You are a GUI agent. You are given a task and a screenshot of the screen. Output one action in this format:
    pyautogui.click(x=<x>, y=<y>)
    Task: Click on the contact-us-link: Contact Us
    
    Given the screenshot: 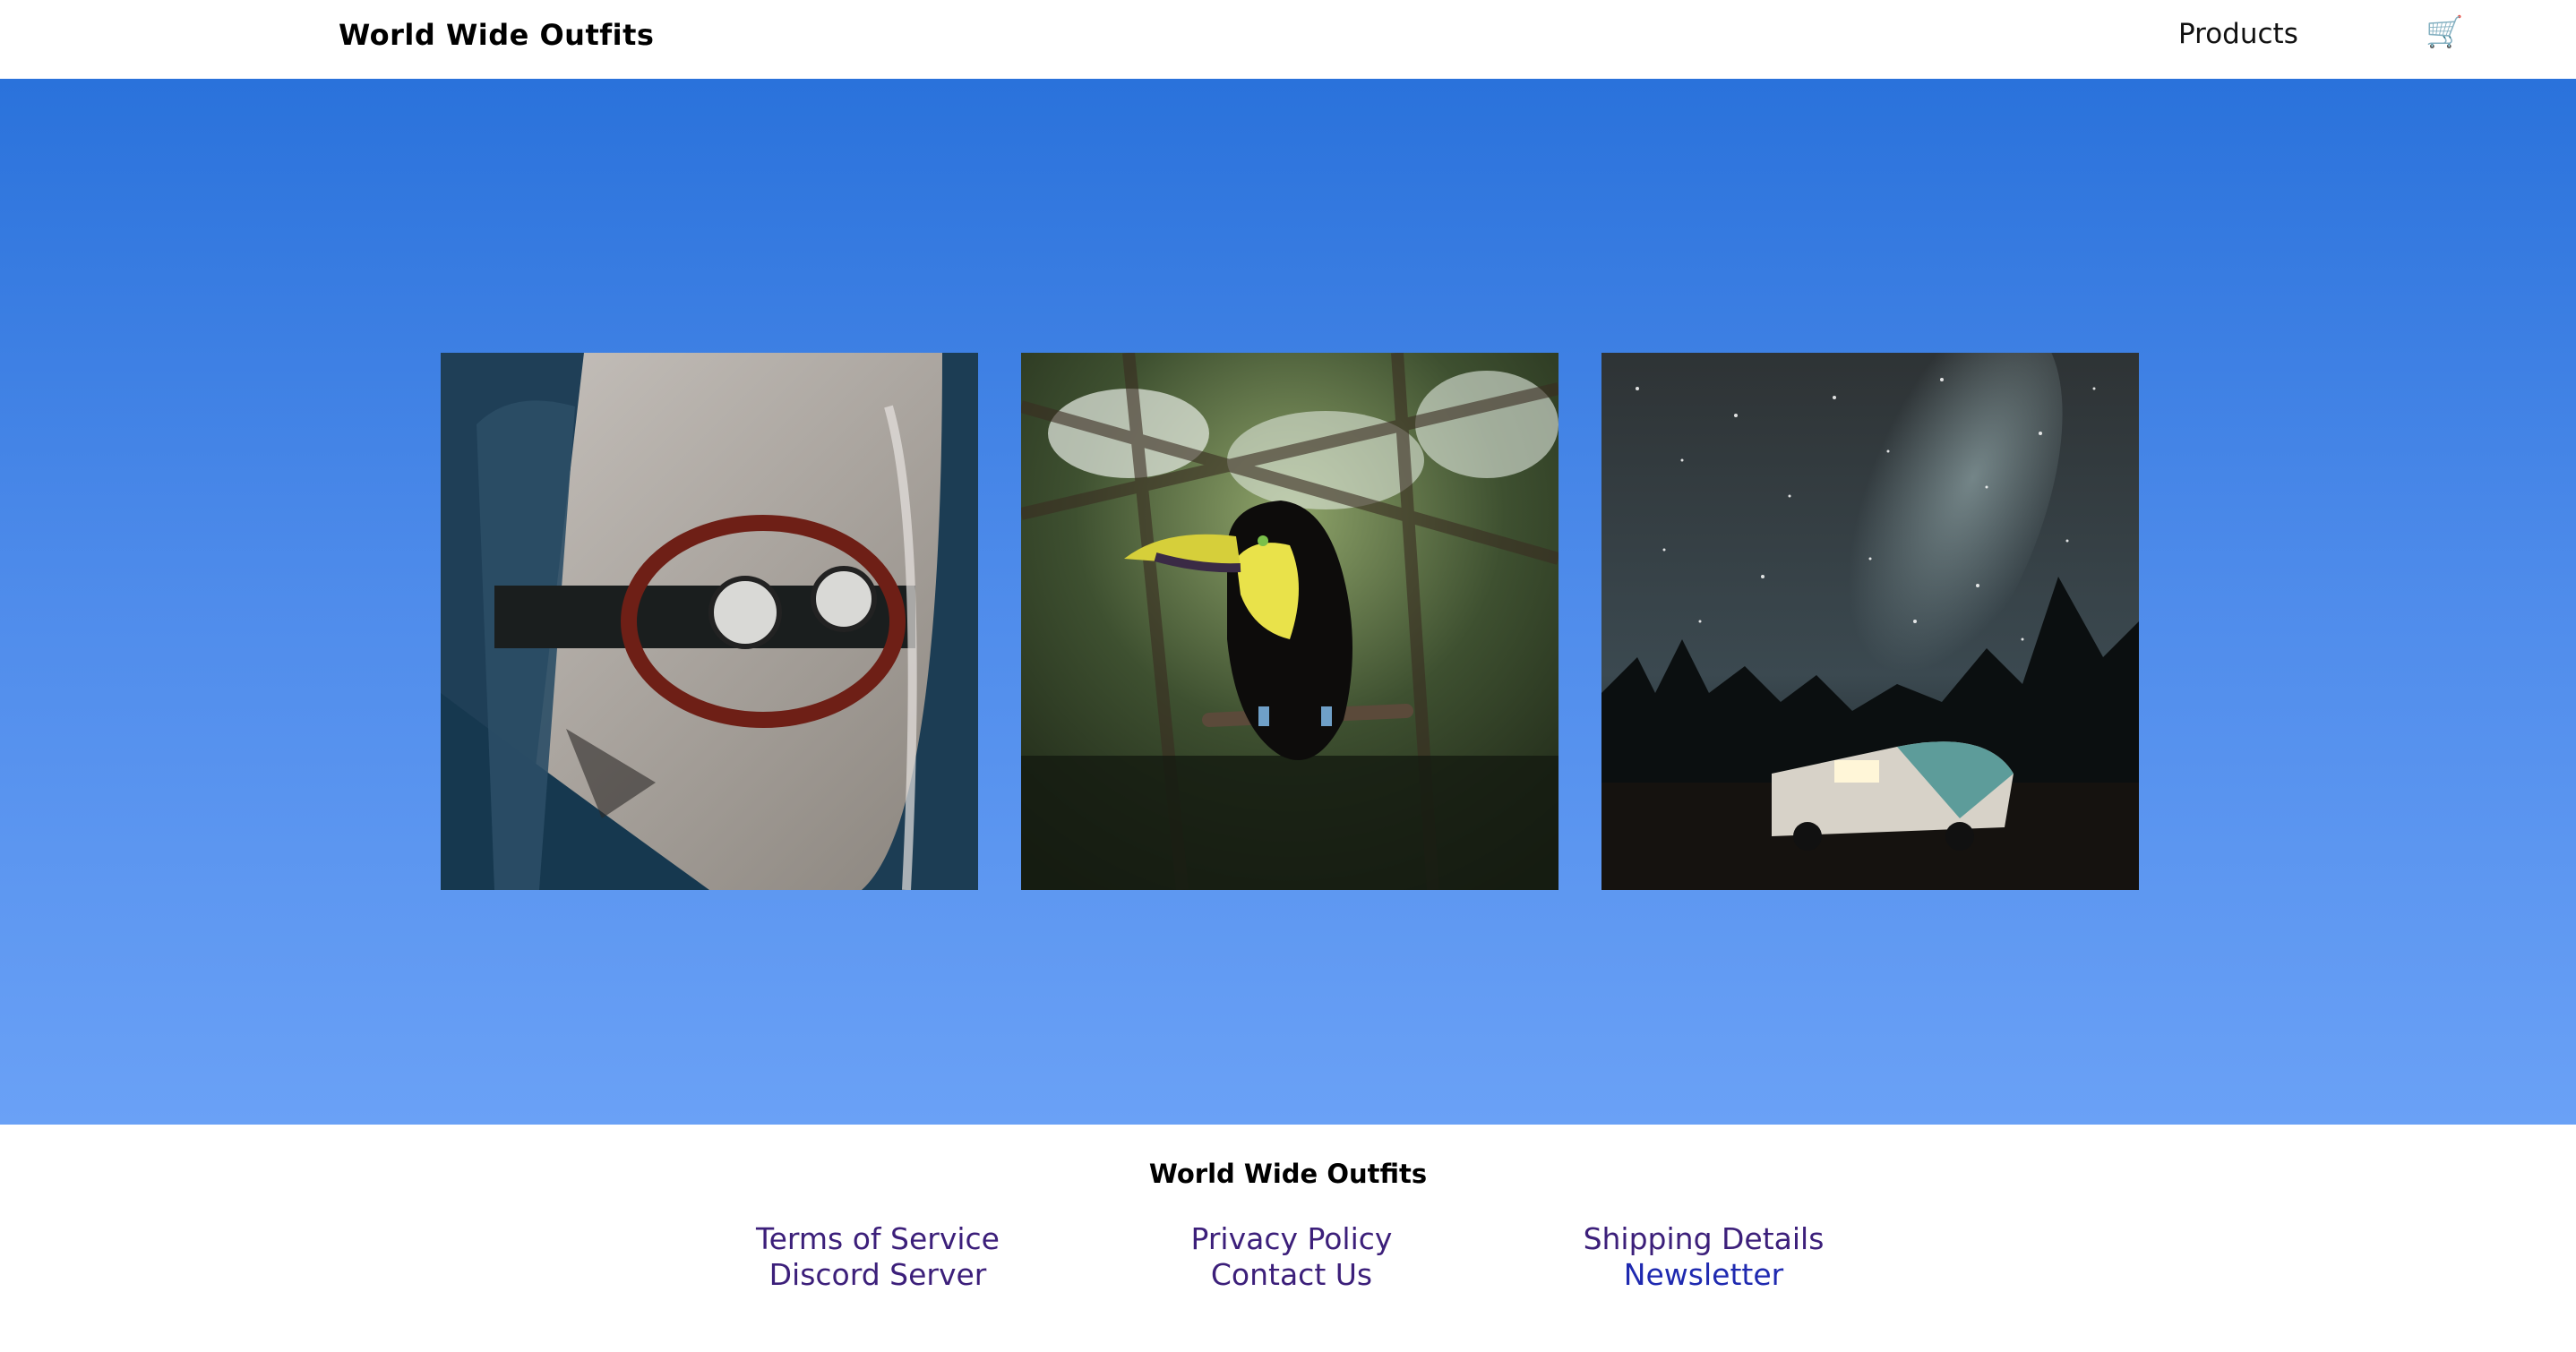 What is the action you would take?
    pyautogui.click(x=1291, y=1275)
    